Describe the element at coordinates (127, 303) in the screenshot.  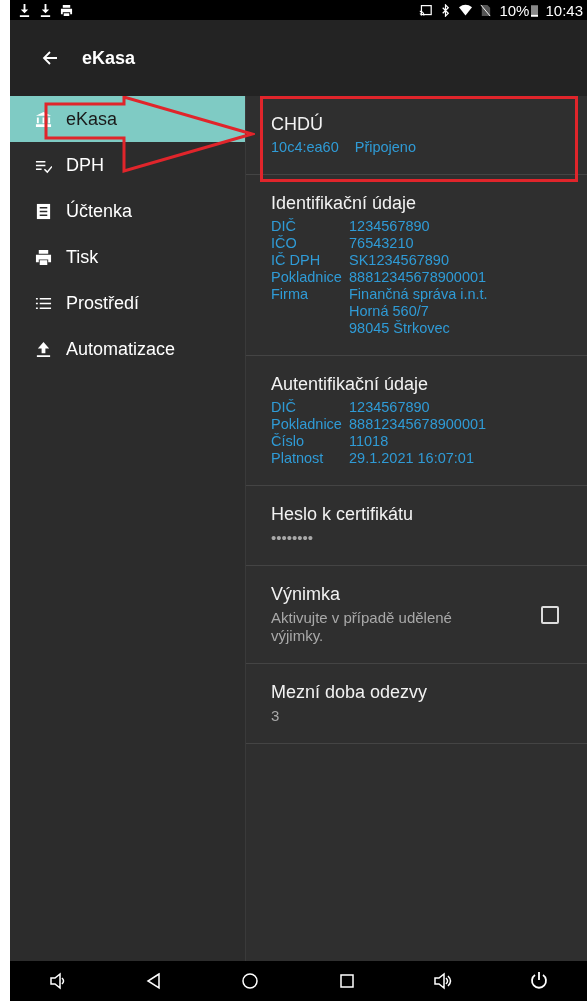
I see `sidebar-item: Prostředí` at that location.